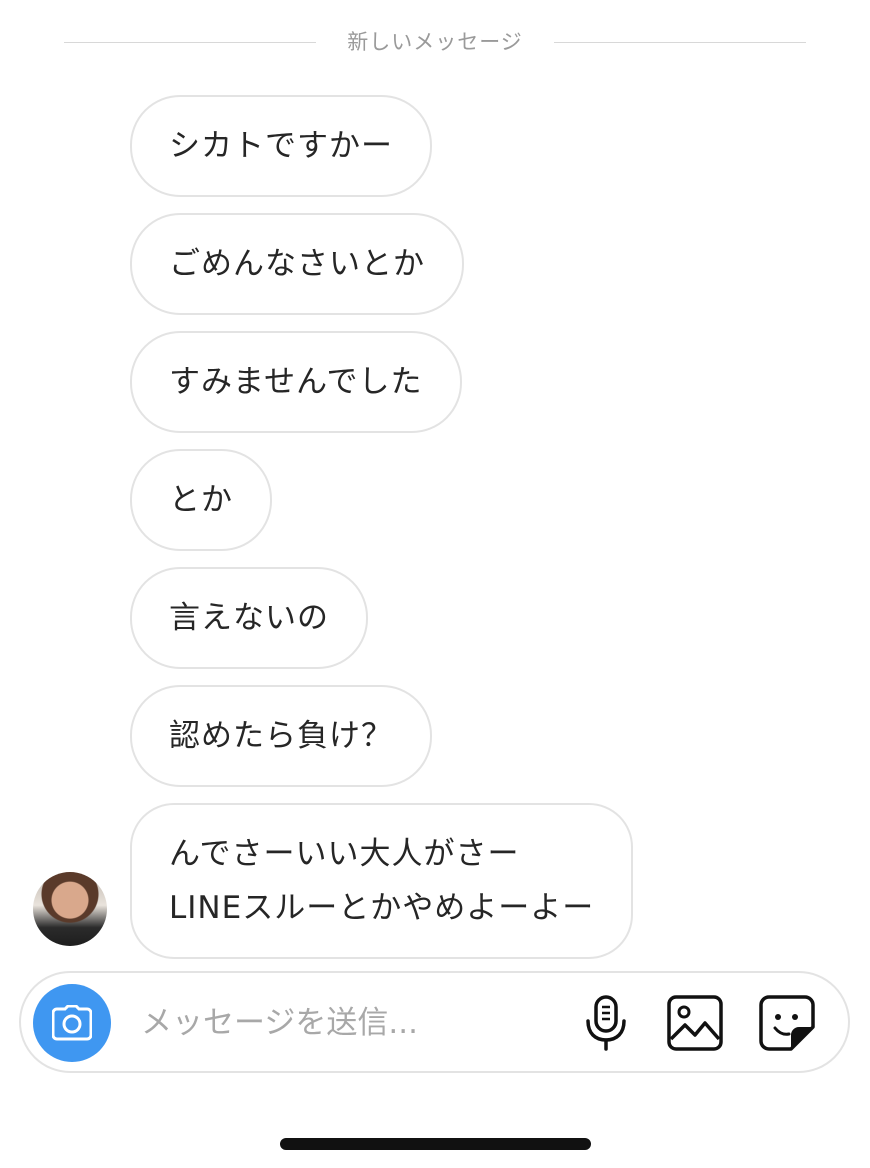 The width and height of the screenshot is (870, 1168). What do you see at coordinates (297, 264) in the screenshot?
I see `message-bubble: ごめんなさいとか` at bounding box center [297, 264].